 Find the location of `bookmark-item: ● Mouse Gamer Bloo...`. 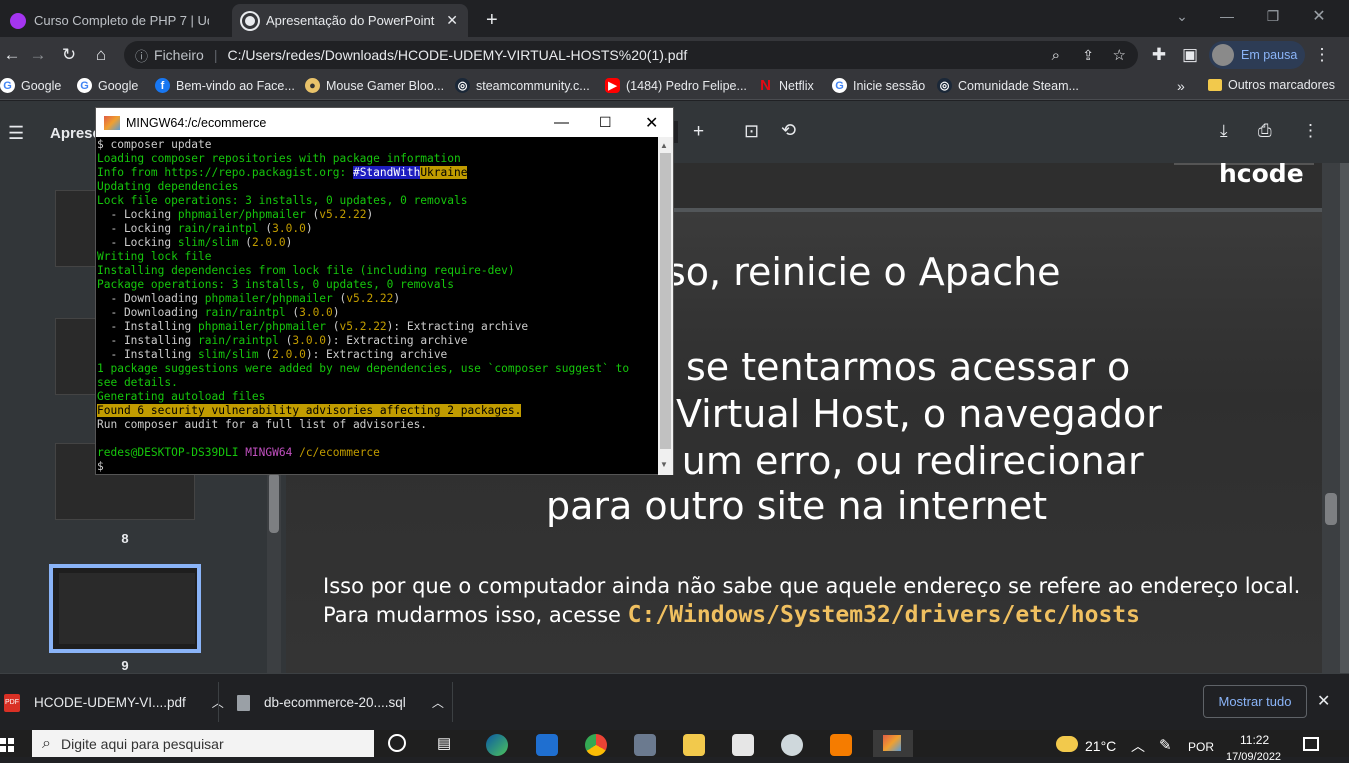

bookmark-item: ● Mouse Gamer Bloo... is located at coordinates (374, 85).